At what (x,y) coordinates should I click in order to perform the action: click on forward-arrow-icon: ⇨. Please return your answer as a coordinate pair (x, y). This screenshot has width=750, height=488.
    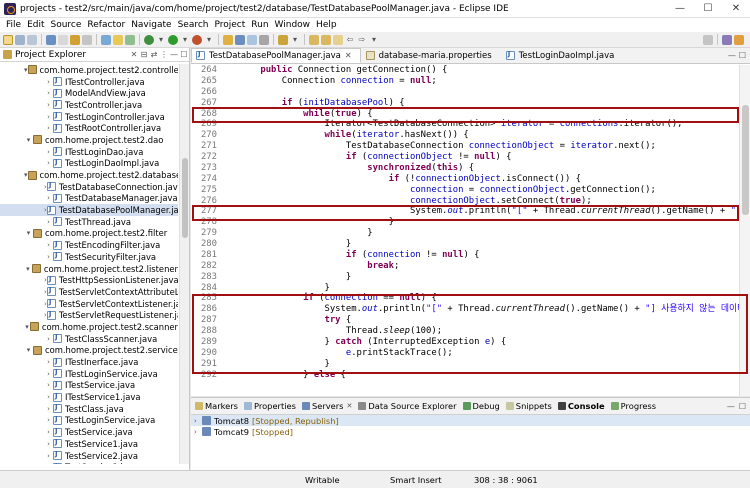
    Looking at the image, I should click on (362, 40).